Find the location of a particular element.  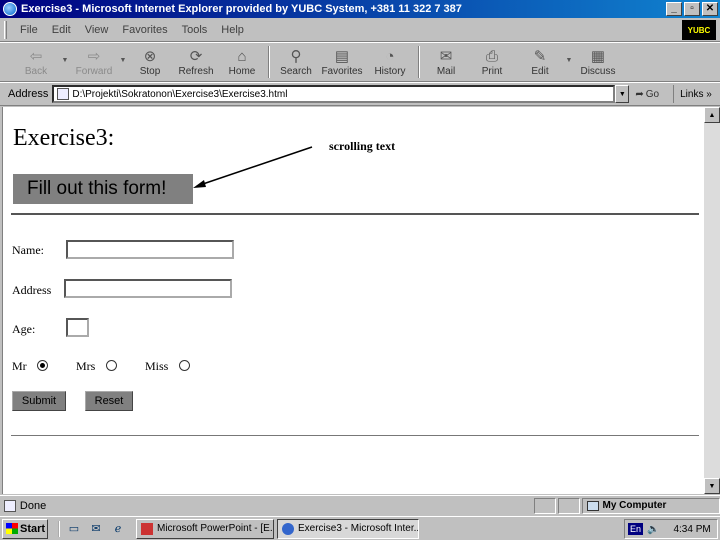

mail-icon: ✉ is located at coordinates (446, 56).